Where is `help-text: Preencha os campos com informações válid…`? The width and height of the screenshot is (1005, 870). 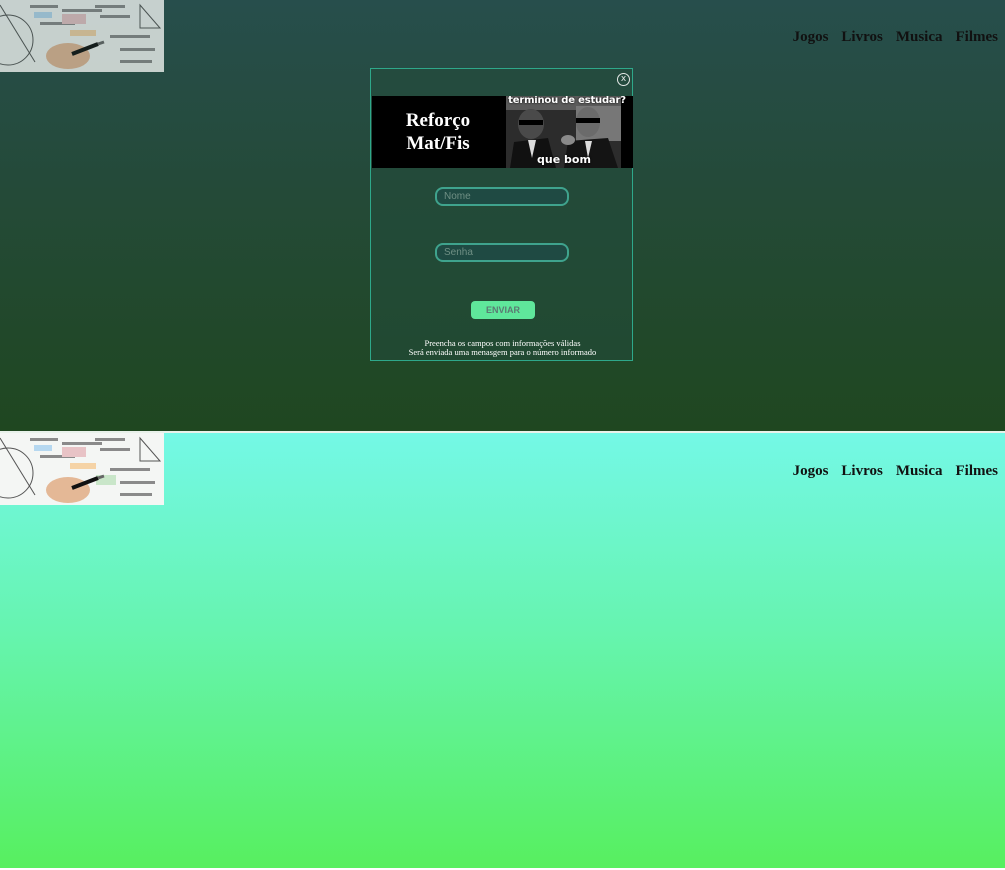
help-text: Preencha os campos com informações válid… is located at coordinates (502, 348).